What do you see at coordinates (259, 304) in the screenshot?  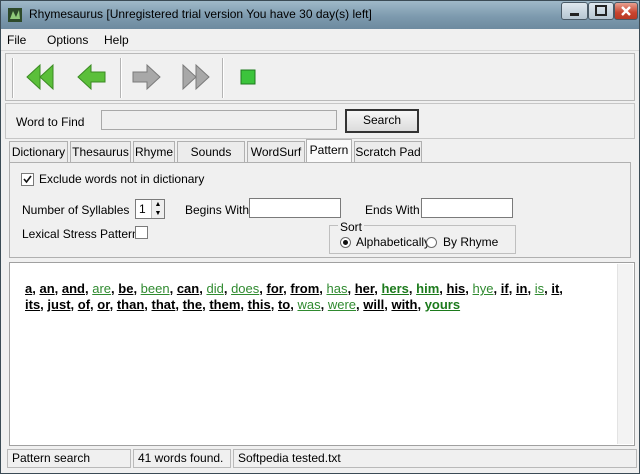 I see `result-word: this` at bounding box center [259, 304].